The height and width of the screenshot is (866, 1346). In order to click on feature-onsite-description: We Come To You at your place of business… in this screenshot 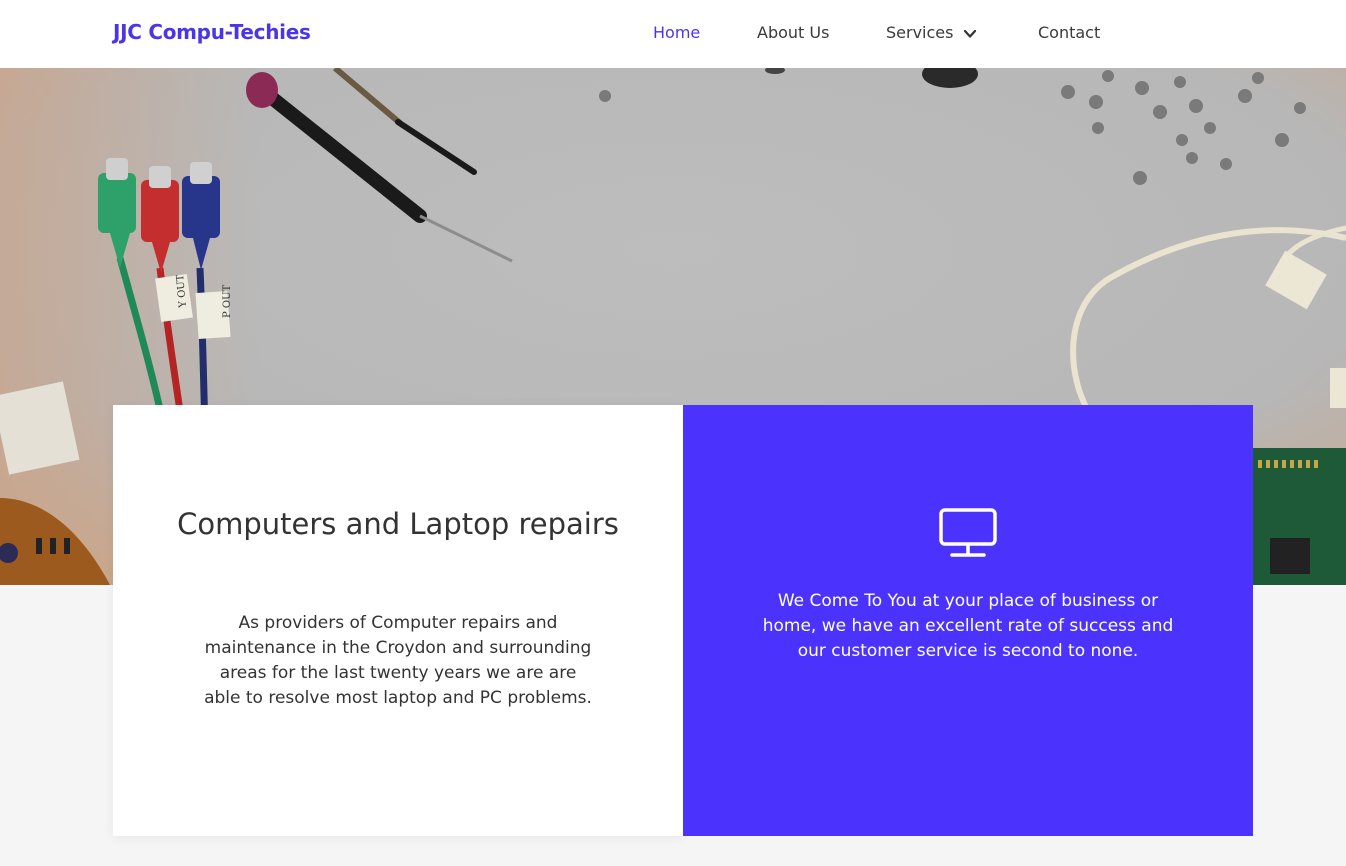, I will do `click(968, 626)`.